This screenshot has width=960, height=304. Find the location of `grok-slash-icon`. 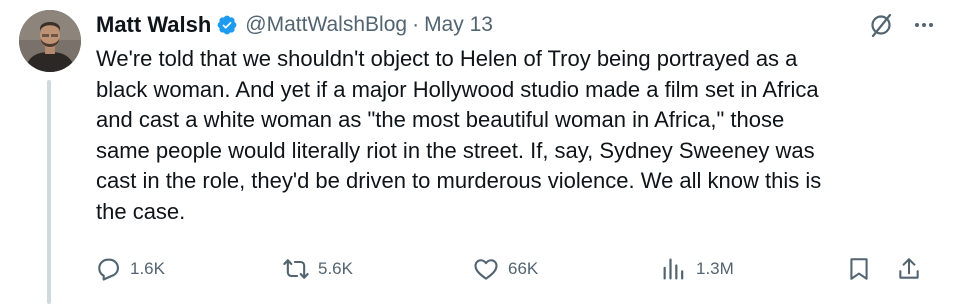

grok-slash-icon is located at coordinates (881, 25).